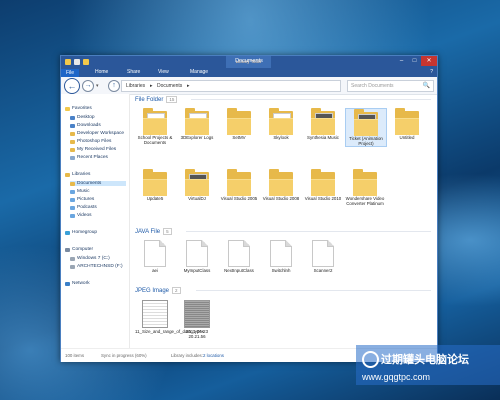  What do you see at coordinates (155, 140) in the screenshot?
I see `item-label: School Projects & Documents` at bounding box center [155, 140].